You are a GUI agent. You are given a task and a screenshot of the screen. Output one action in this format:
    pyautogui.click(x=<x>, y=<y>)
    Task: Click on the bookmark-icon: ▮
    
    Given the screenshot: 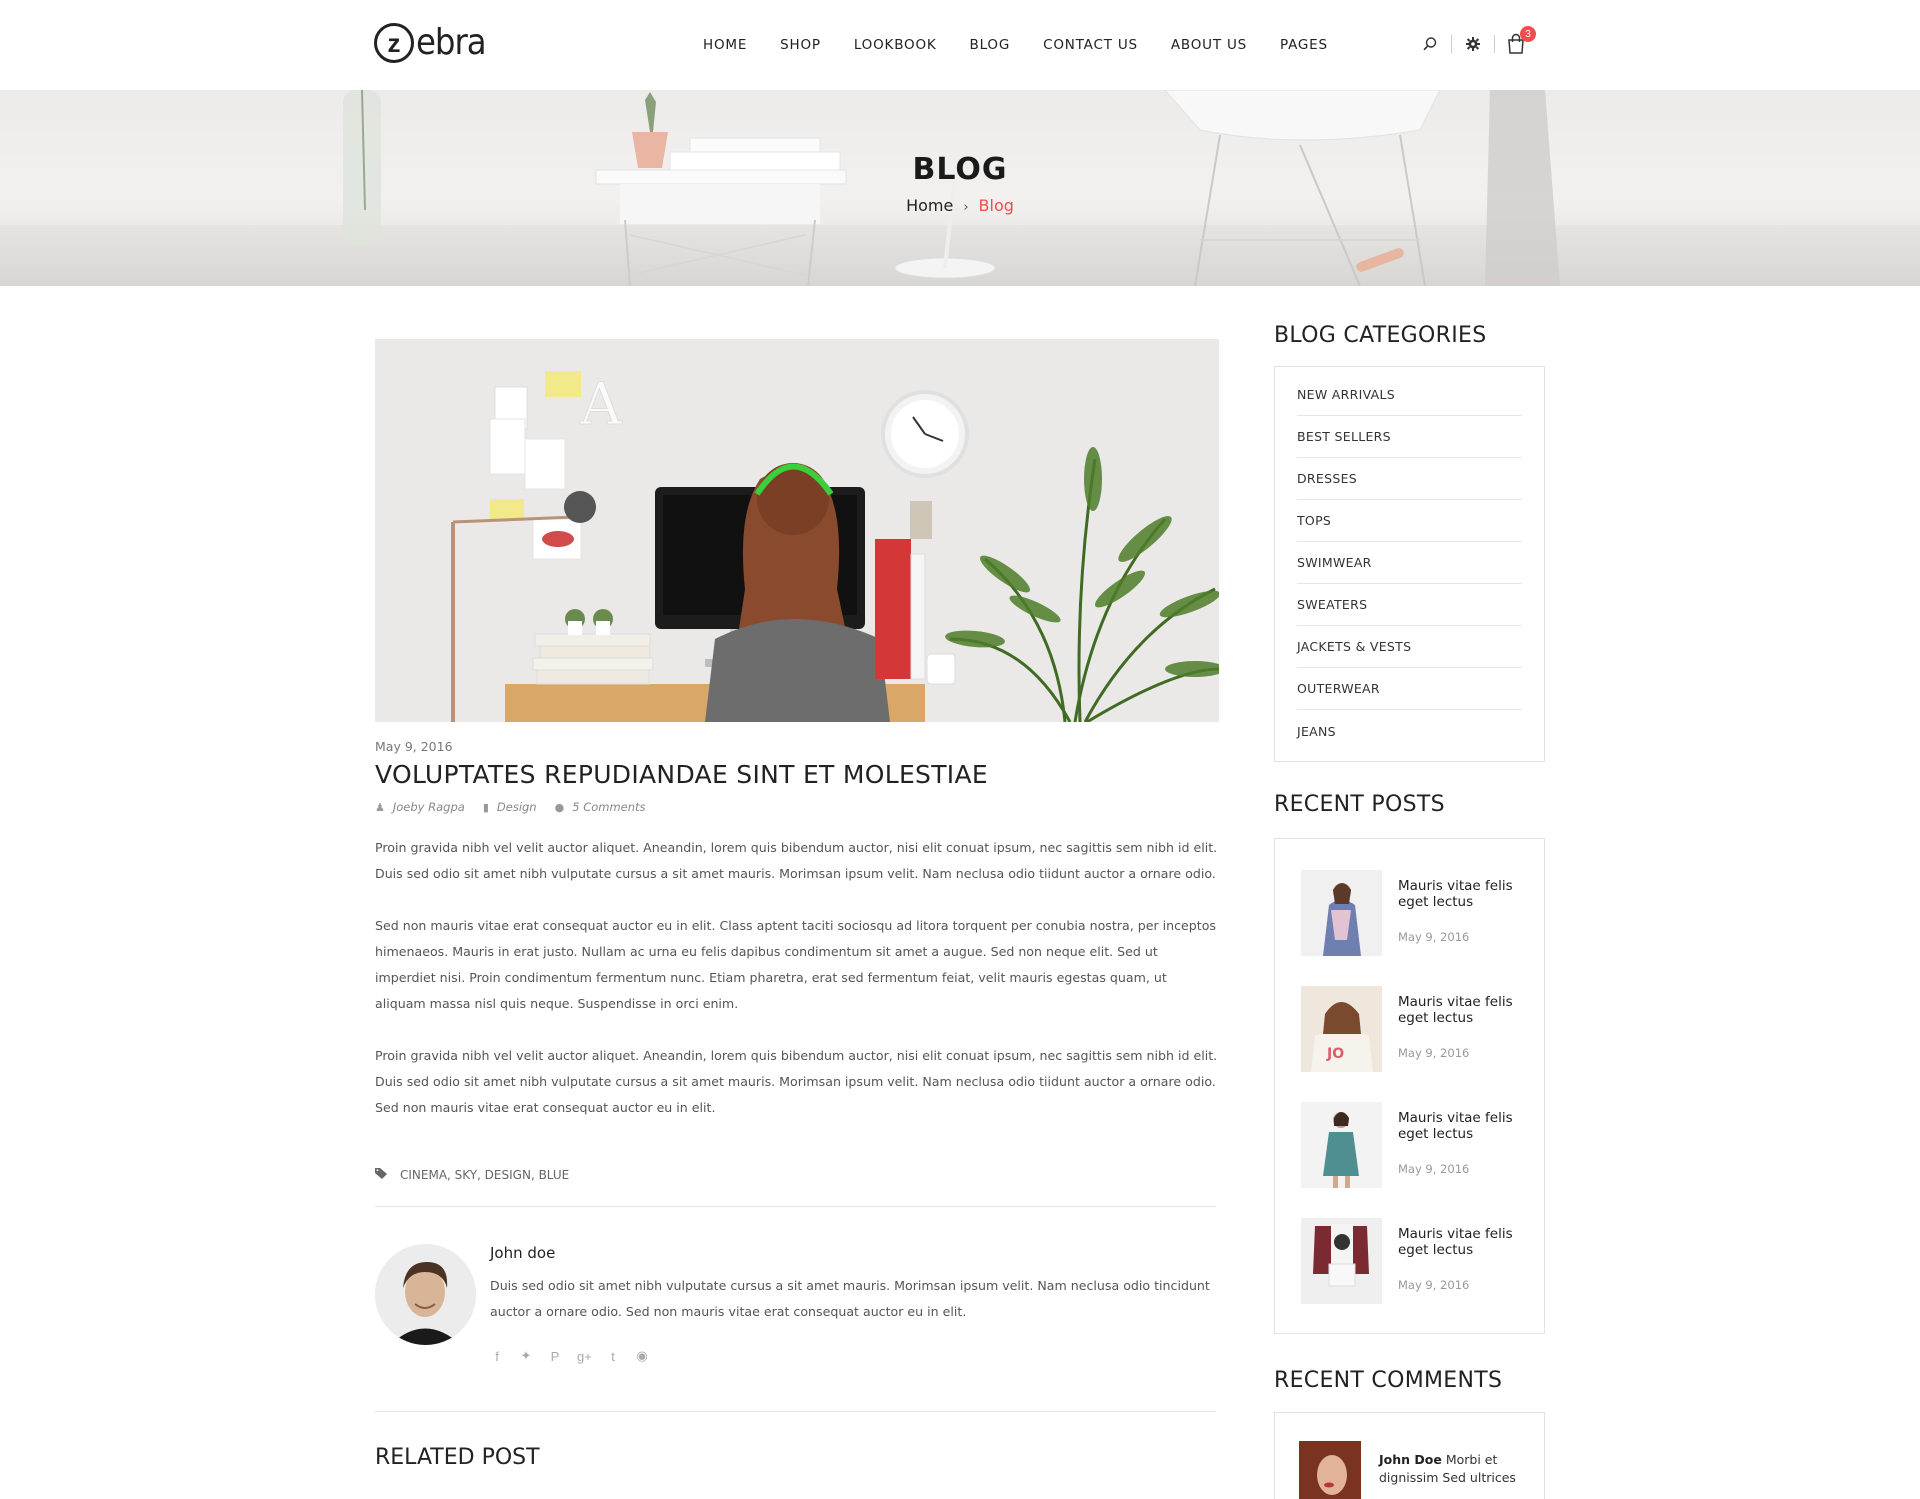 What is the action you would take?
    pyautogui.click(x=485, y=807)
    